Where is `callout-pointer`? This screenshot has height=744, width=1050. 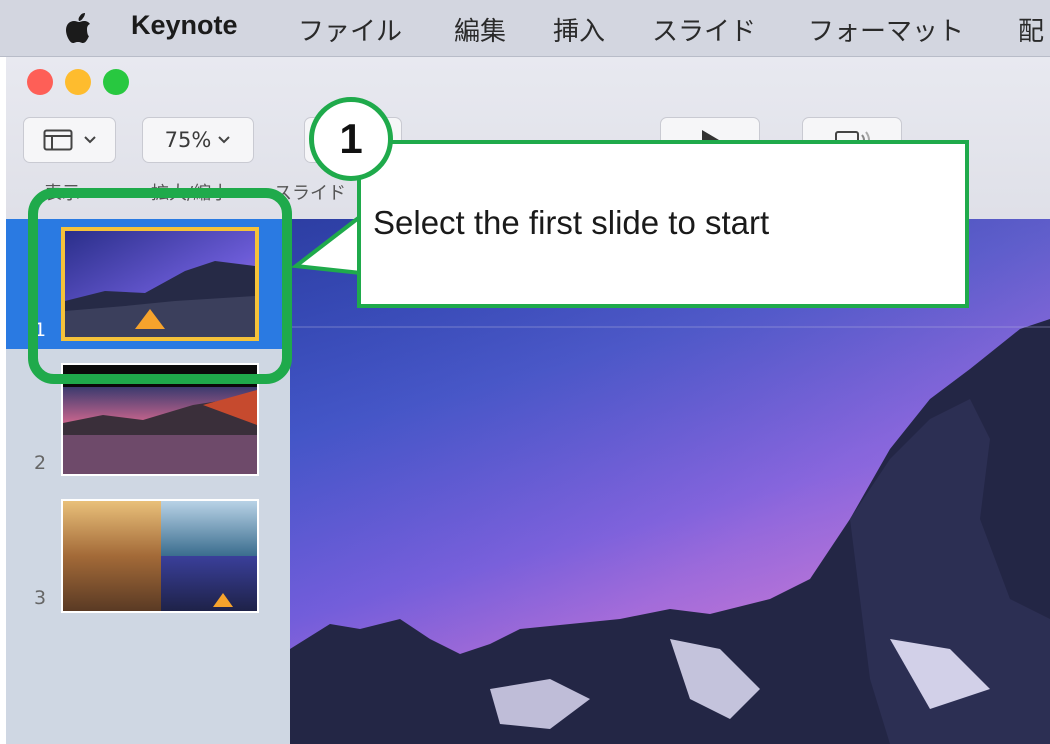
callout-pointer is located at coordinates (327, 244).